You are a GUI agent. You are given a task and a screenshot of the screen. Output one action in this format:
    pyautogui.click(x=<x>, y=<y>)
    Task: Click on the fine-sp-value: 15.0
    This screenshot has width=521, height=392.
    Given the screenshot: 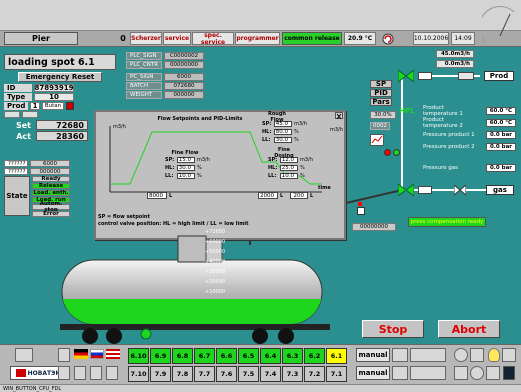 What is the action you would take?
    pyautogui.click(x=186, y=160)
    